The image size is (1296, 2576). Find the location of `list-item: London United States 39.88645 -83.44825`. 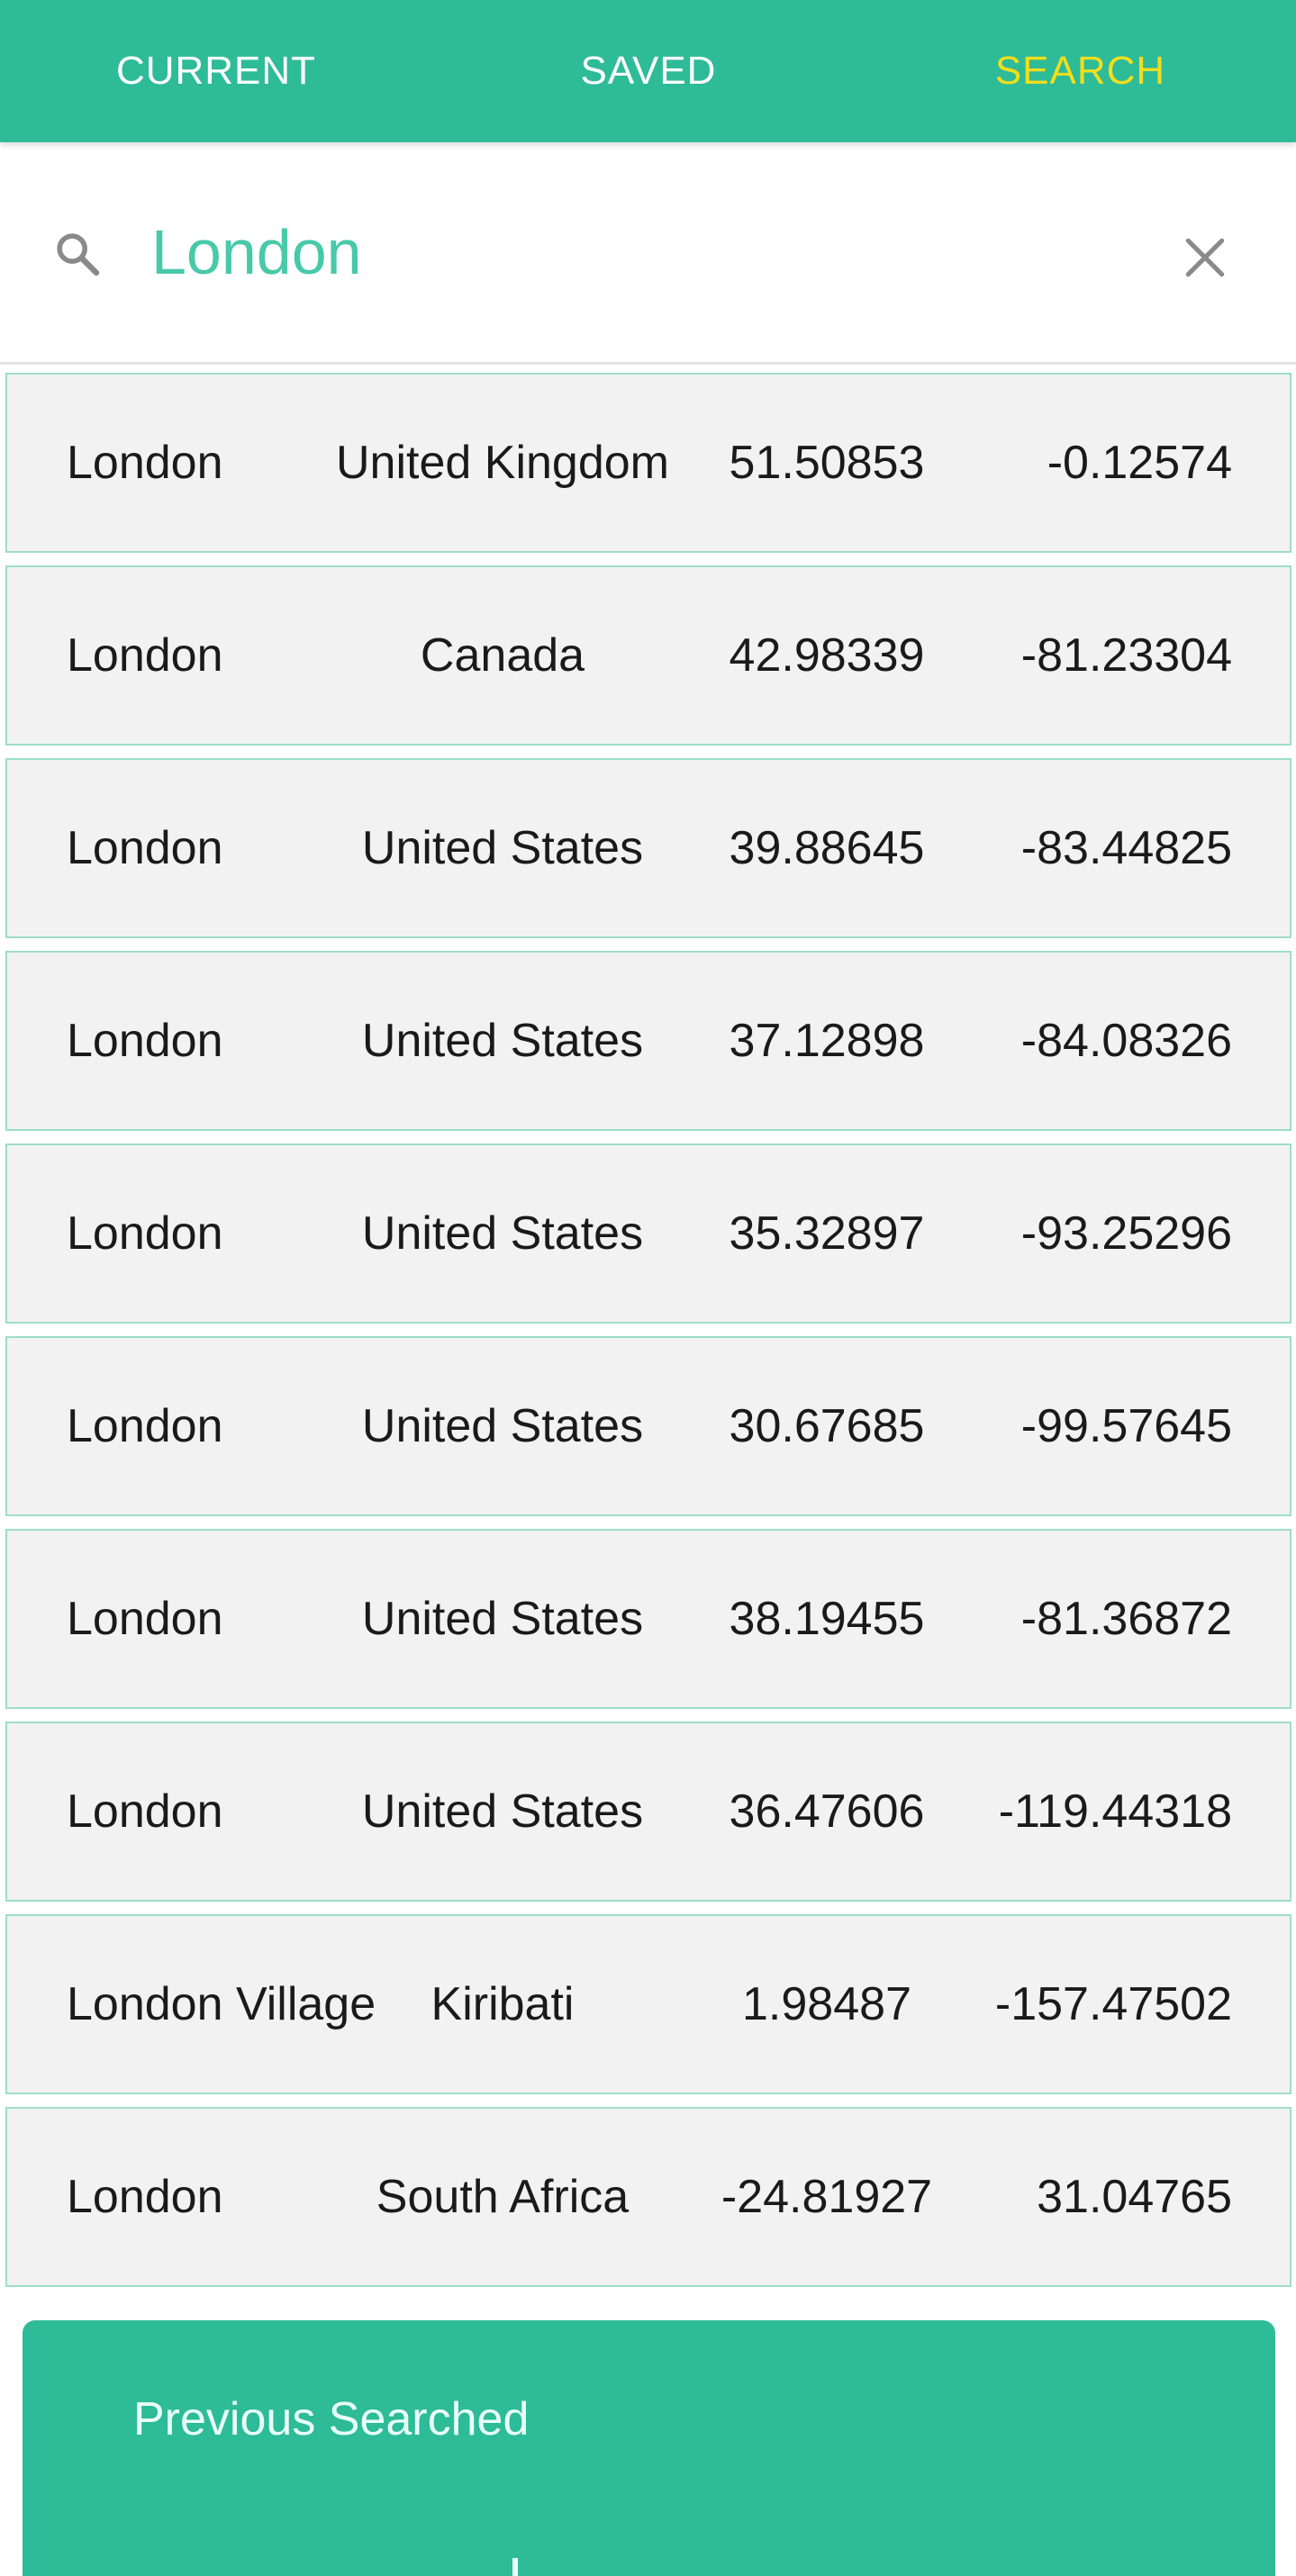

list-item: London United States 39.88645 -83.44825 is located at coordinates (648, 848).